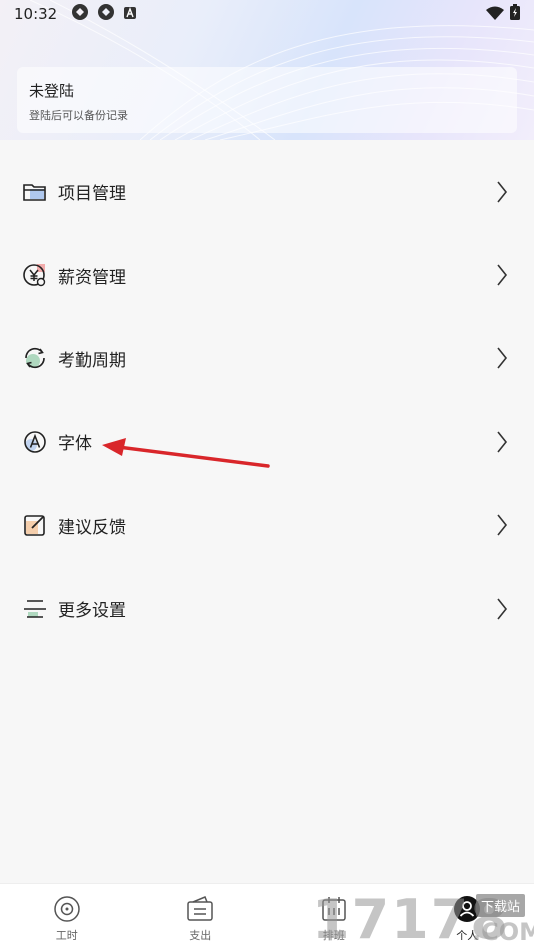 This screenshot has width=534, height=950. What do you see at coordinates (35, 192) in the screenshot?
I see `folder-icon` at bounding box center [35, 192].